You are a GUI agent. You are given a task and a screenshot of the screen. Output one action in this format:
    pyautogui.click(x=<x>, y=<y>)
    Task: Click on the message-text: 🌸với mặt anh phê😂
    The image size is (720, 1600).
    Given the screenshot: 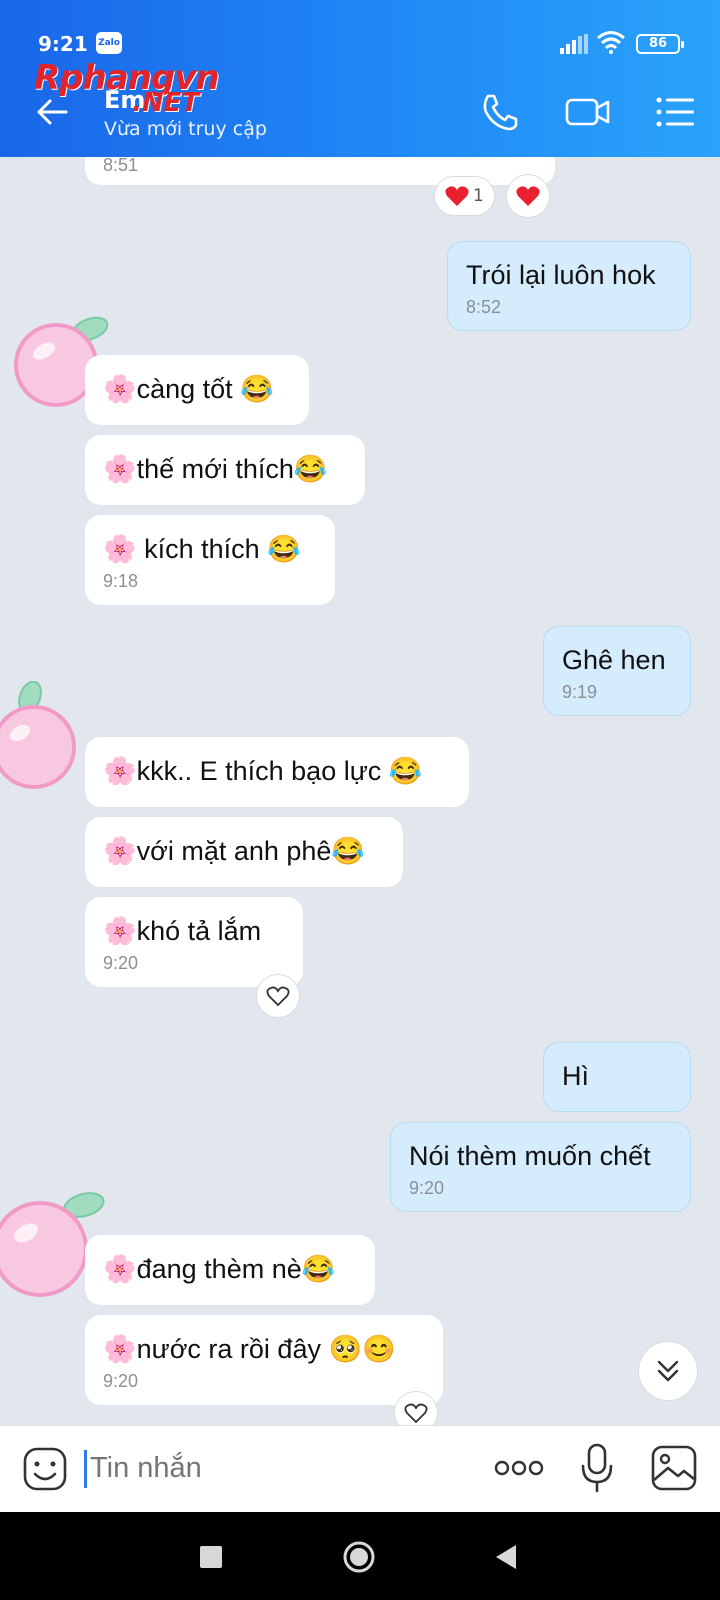 What is the action you would take?
    pyautogui.click(x=234, y=851)
    